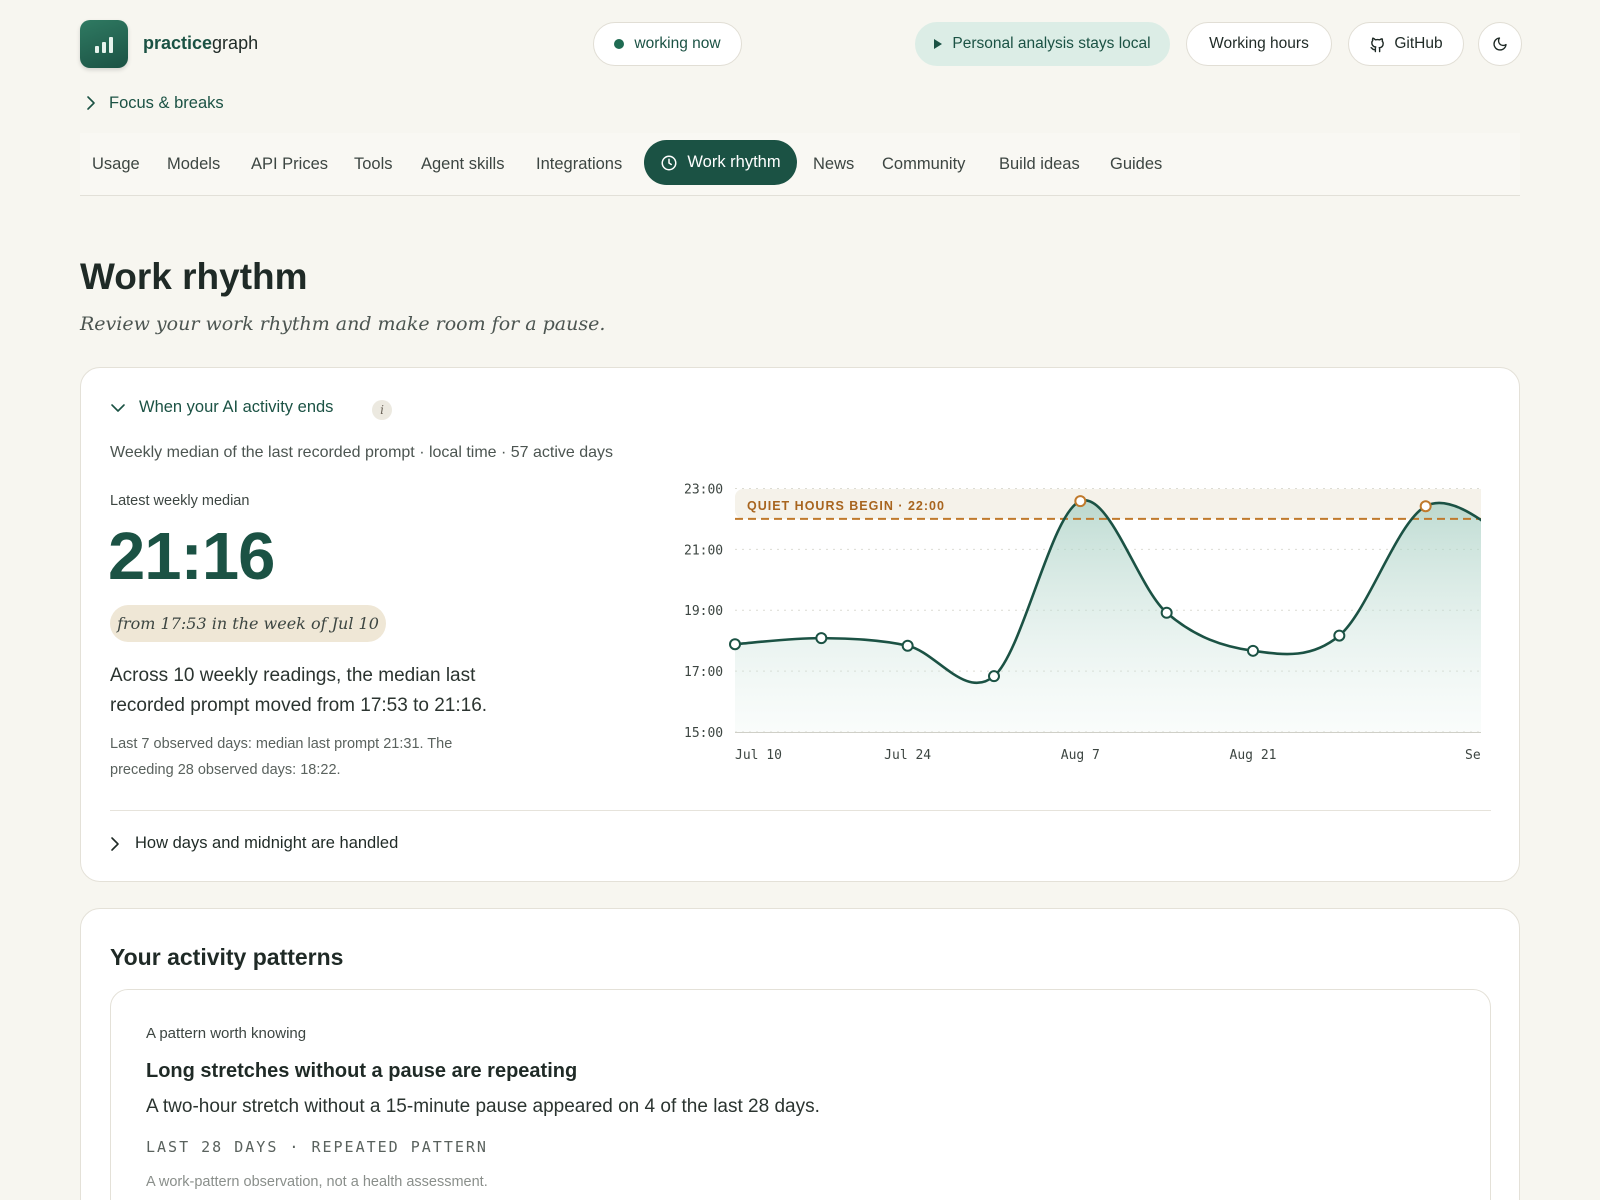  I want to click on working-status-badge: working now, so click(667, 44).